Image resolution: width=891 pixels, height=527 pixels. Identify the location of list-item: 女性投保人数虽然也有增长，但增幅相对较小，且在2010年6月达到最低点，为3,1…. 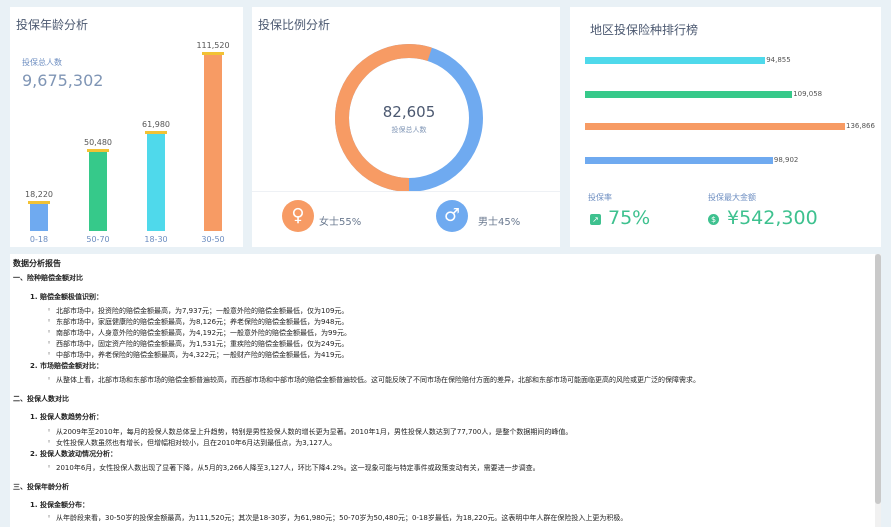
(191, 443).